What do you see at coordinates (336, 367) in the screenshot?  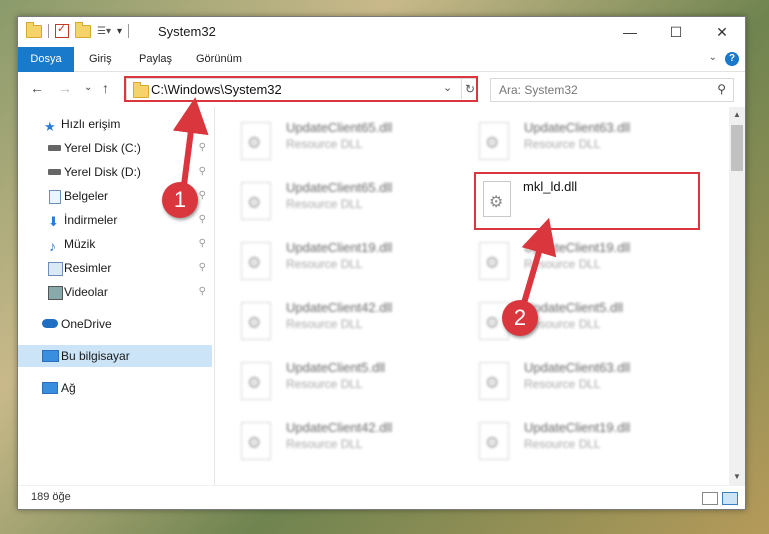 I see `file-name: UpdateClient5.dll` at bounding box center [336, 367].